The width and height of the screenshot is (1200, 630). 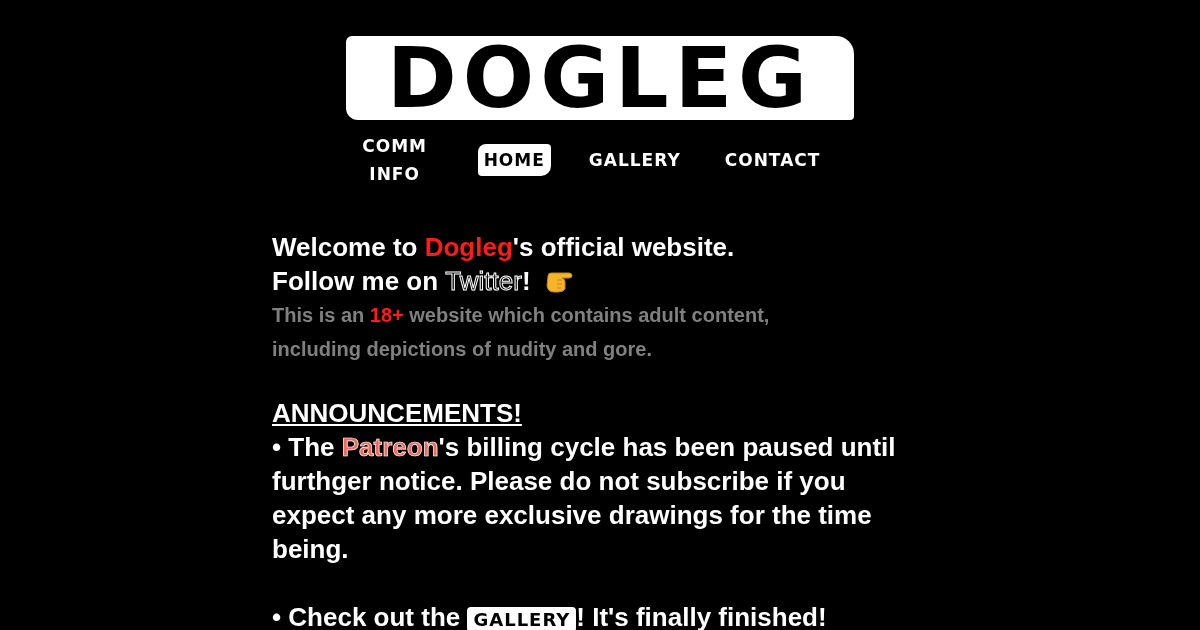 What do you see at coordinates (772, 160) in the screenshot?
I see `nav-link: CONTACT` at bounding box center [772, 160].